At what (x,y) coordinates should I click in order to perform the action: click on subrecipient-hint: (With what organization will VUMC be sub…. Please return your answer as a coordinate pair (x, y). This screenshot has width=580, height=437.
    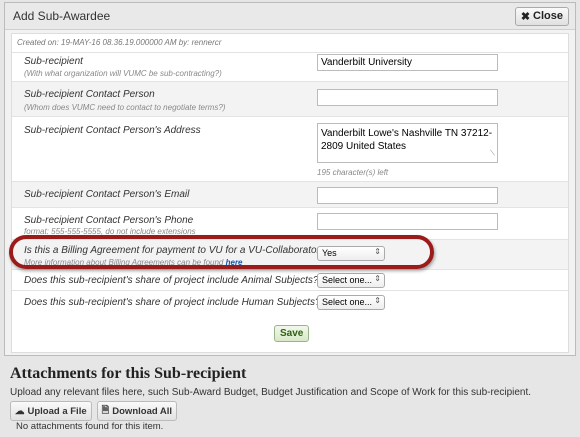
    Looking at the image, I should click on (123, 73).